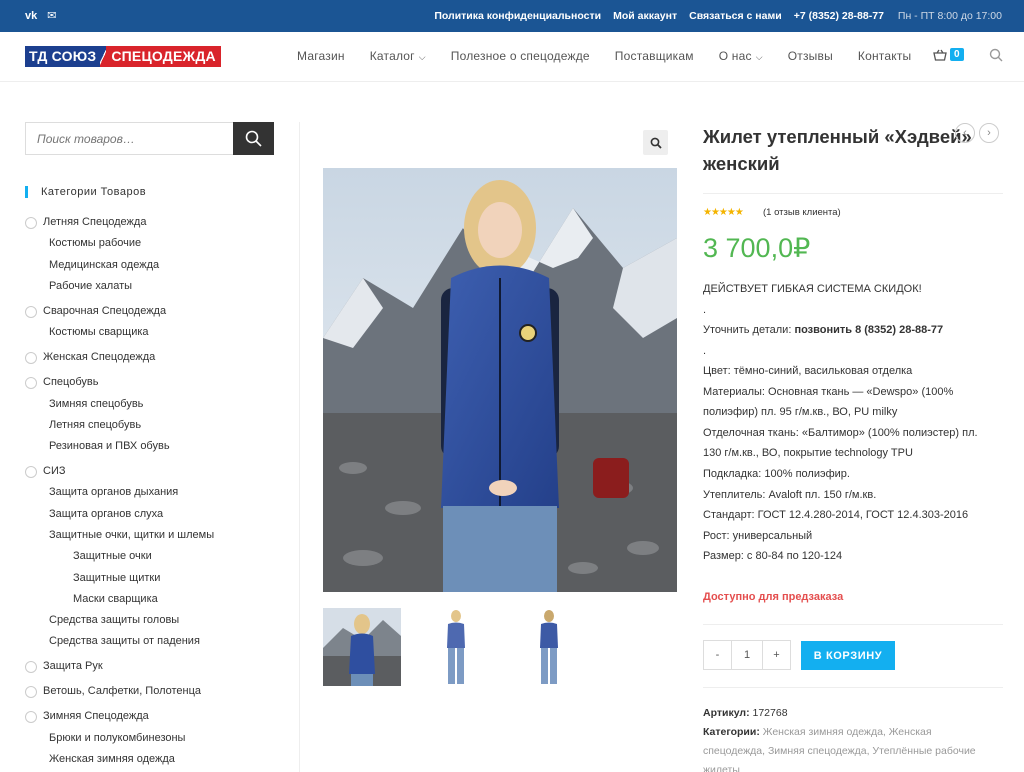  What do you see at coordinates (45, 471) in the screenshot?
I see `category-item: СИЗ` at bounding box center [45, 471].